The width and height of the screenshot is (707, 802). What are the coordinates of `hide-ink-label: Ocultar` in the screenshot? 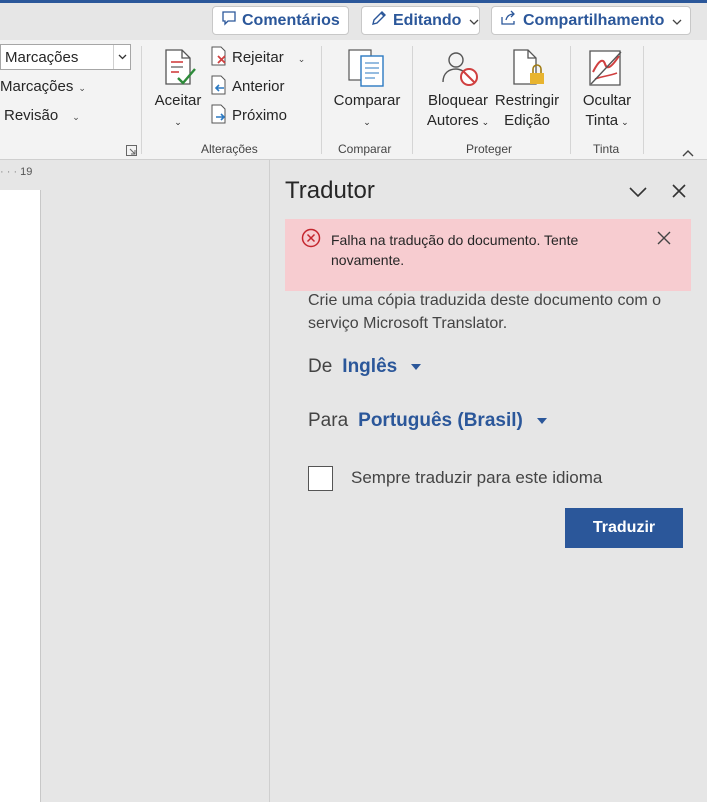 It's located at (607, 100).